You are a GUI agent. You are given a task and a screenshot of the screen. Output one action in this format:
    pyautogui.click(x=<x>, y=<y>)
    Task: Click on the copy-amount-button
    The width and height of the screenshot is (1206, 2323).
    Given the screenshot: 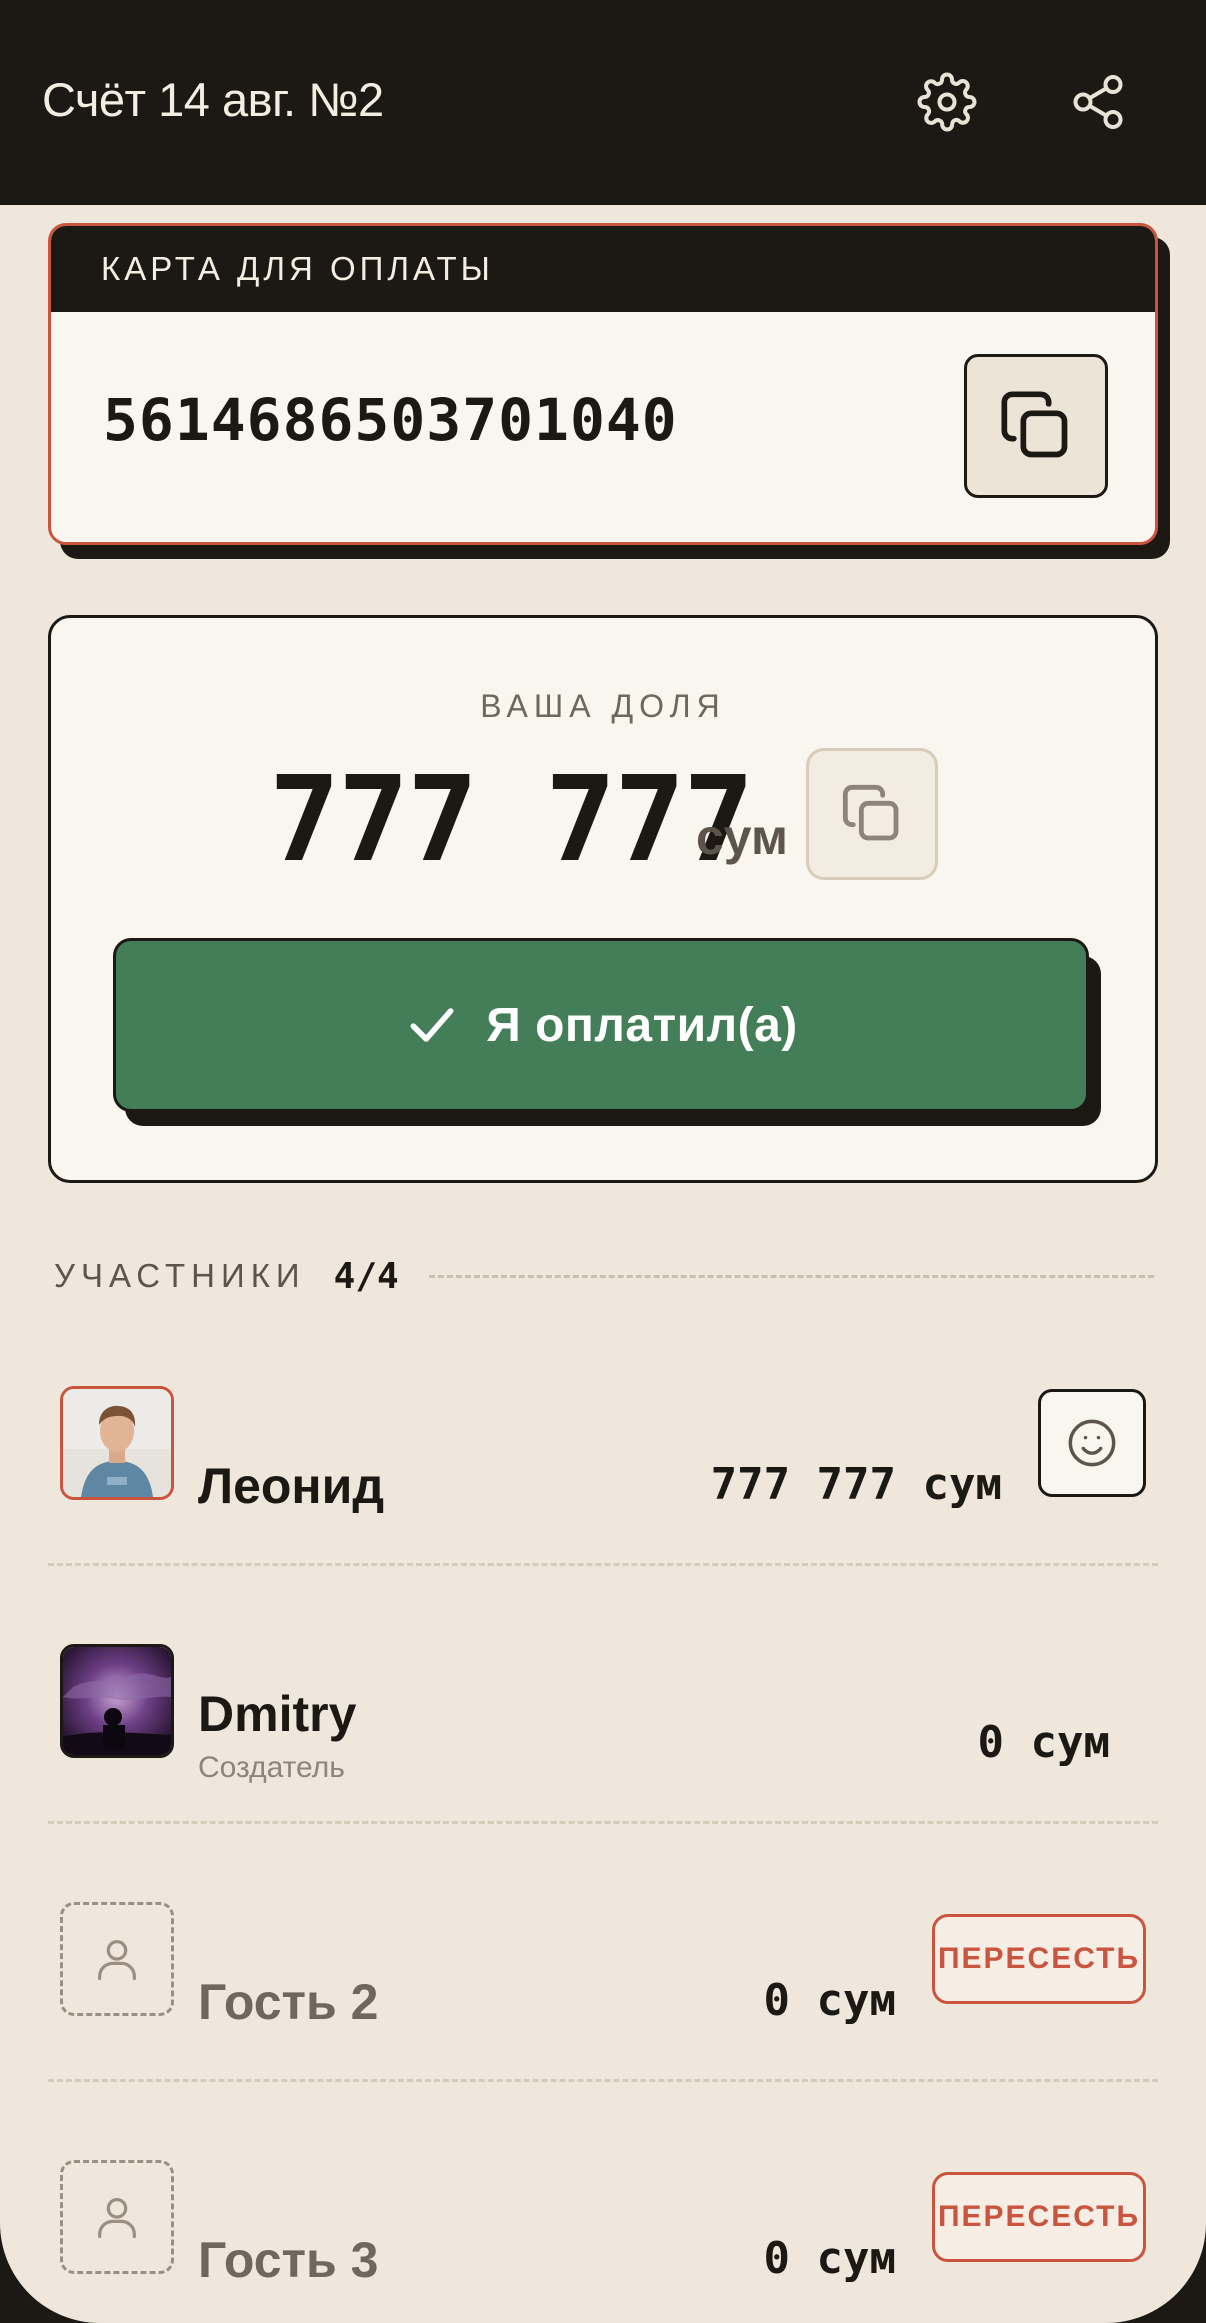 What is the action you would take?
    pyautogui.click(x=872, y=814)
    